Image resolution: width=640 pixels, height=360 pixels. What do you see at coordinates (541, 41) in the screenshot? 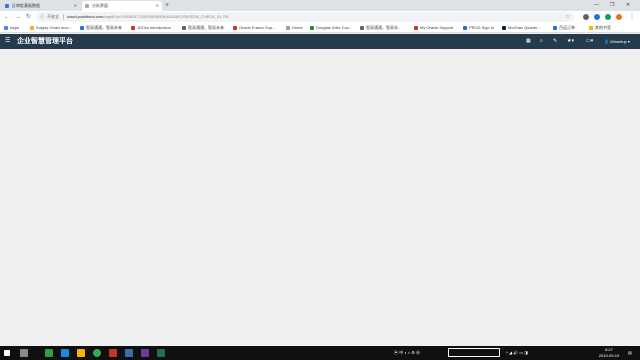
I see `search-icon: ⌕` at bounding box center [541, 41].